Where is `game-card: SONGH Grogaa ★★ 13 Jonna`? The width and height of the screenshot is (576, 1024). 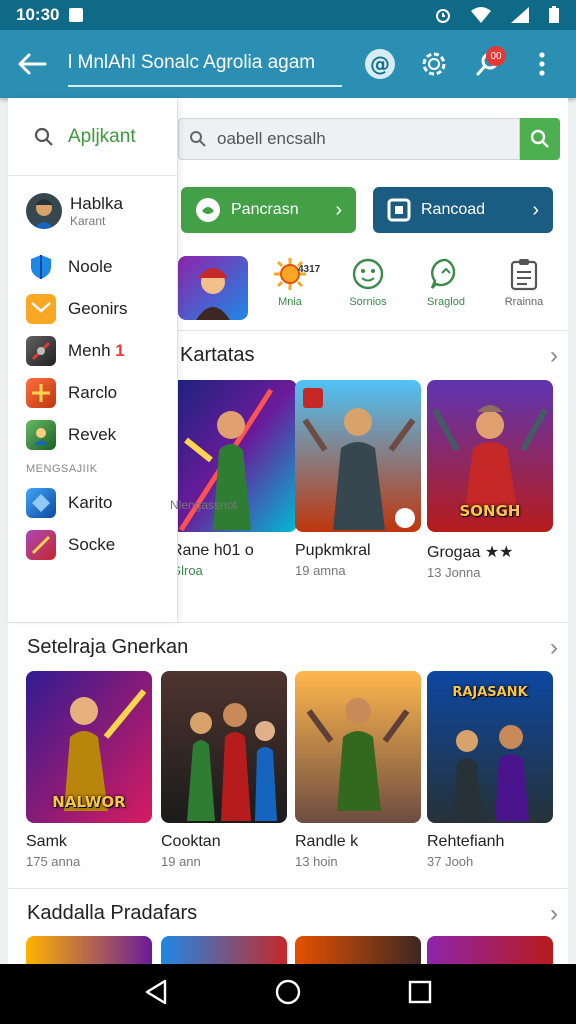 game-card: SONGH Grogaa ★★ 13 Jonna is located at coordinates (490, 480).